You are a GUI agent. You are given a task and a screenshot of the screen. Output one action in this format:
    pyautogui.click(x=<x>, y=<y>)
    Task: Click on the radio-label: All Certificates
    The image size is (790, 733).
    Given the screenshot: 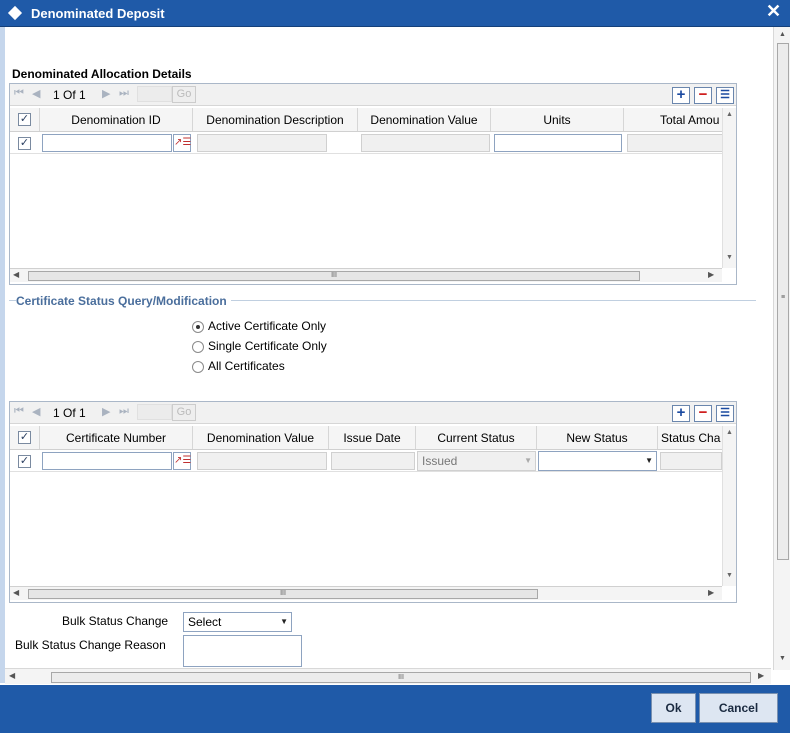 What is the action you would take?
    pyautogui.click(x=246, y=366)
    